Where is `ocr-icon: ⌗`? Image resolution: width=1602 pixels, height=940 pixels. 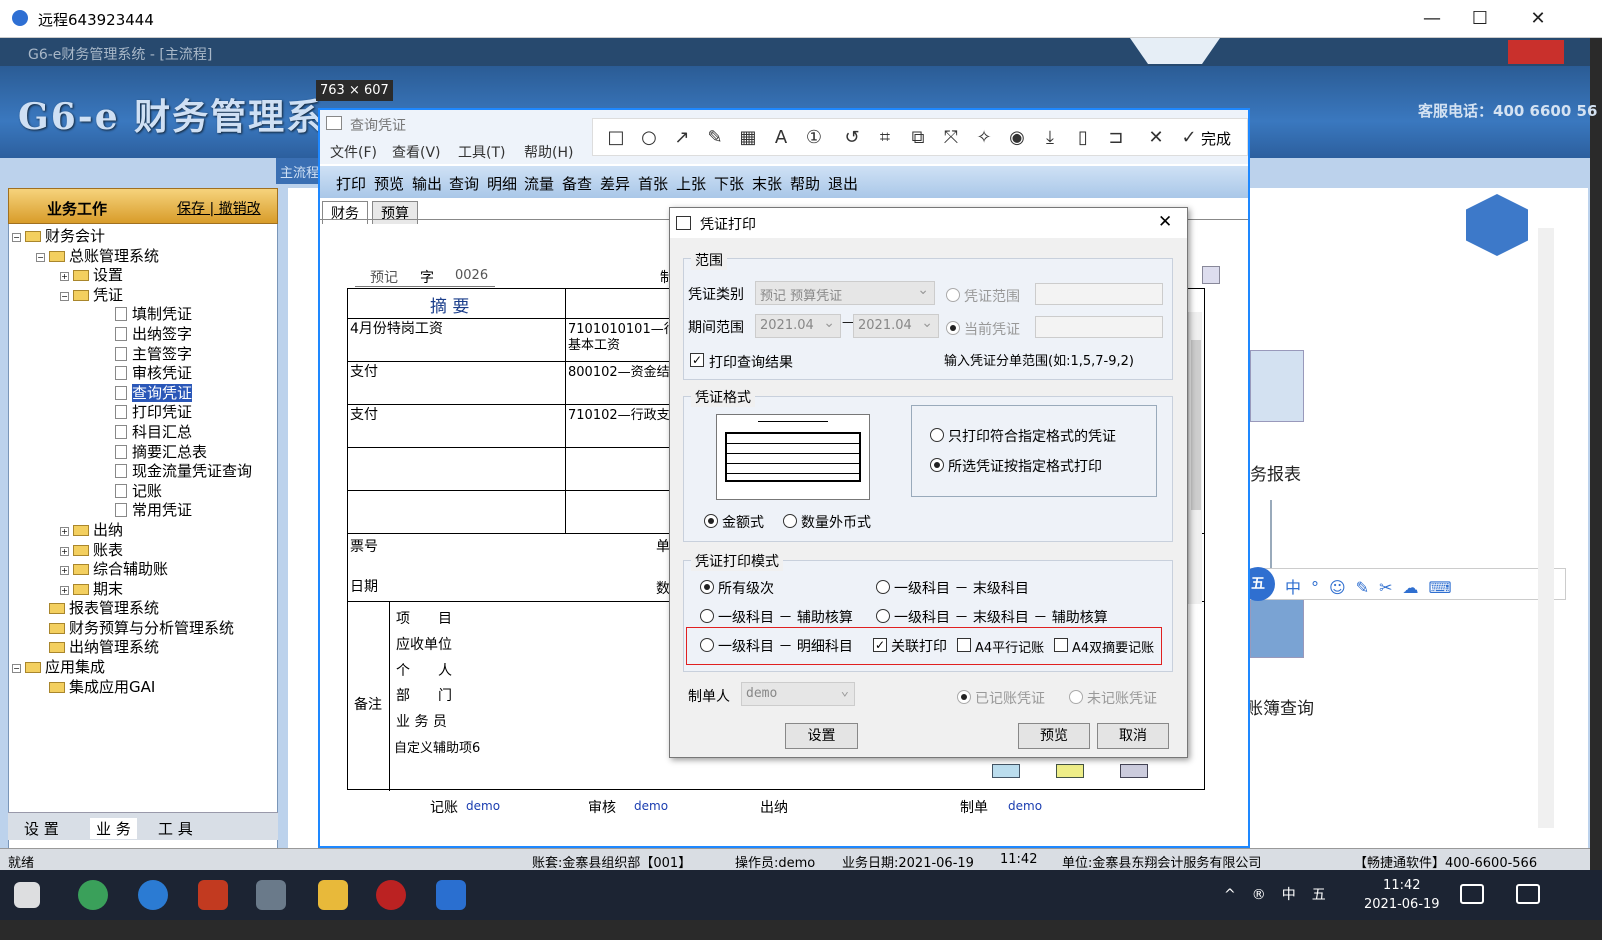 ocr-icon: ⌗ is located at coordinates (885, 138).